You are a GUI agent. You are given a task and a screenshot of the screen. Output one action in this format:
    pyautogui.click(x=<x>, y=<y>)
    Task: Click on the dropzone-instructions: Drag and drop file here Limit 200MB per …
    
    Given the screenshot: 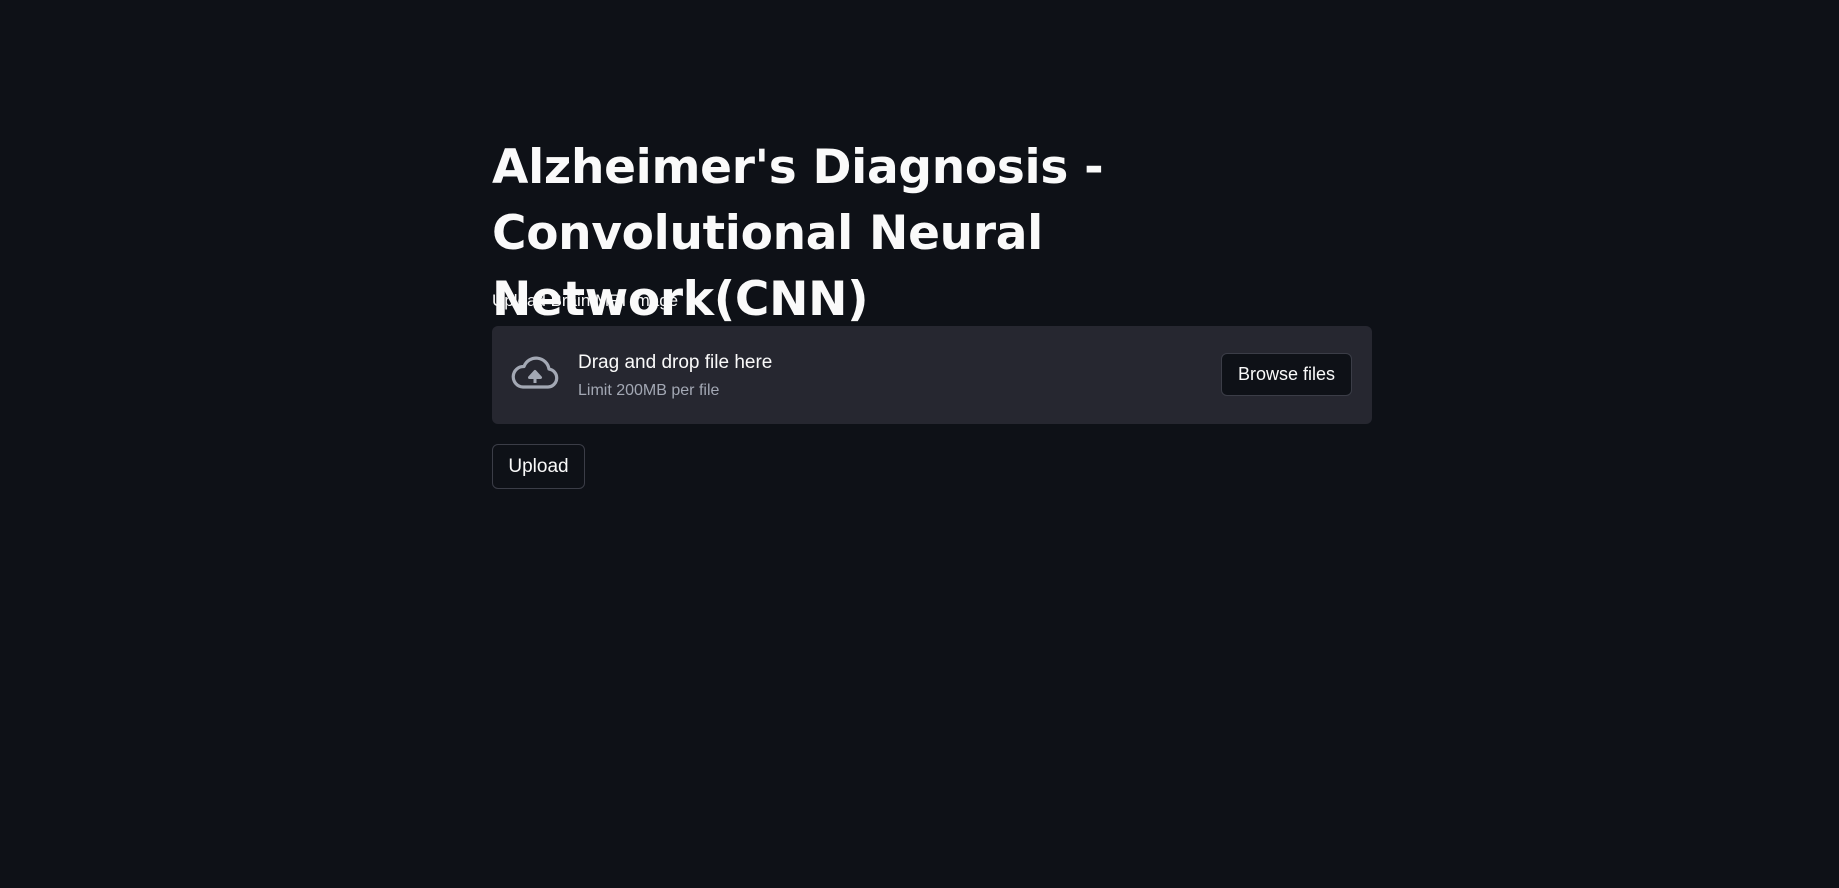 What is the action you would take?
    pyautogui.click(x=675, y=375)
    